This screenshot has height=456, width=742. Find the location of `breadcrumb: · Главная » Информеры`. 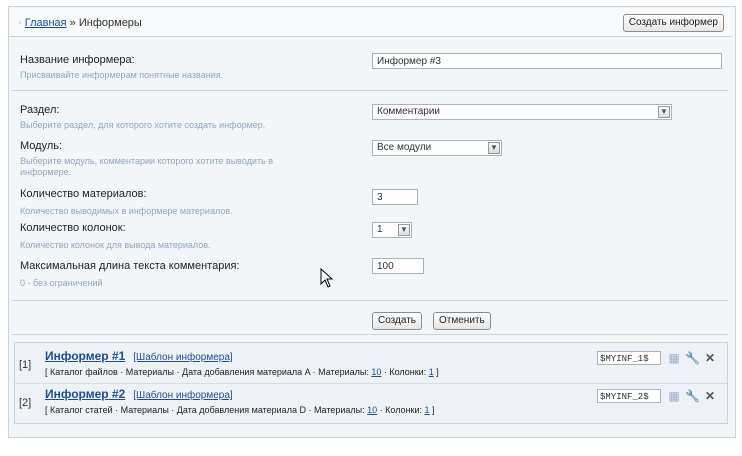

breadcrumb: · Главная » Информеры is located at coordinates (80, 23).